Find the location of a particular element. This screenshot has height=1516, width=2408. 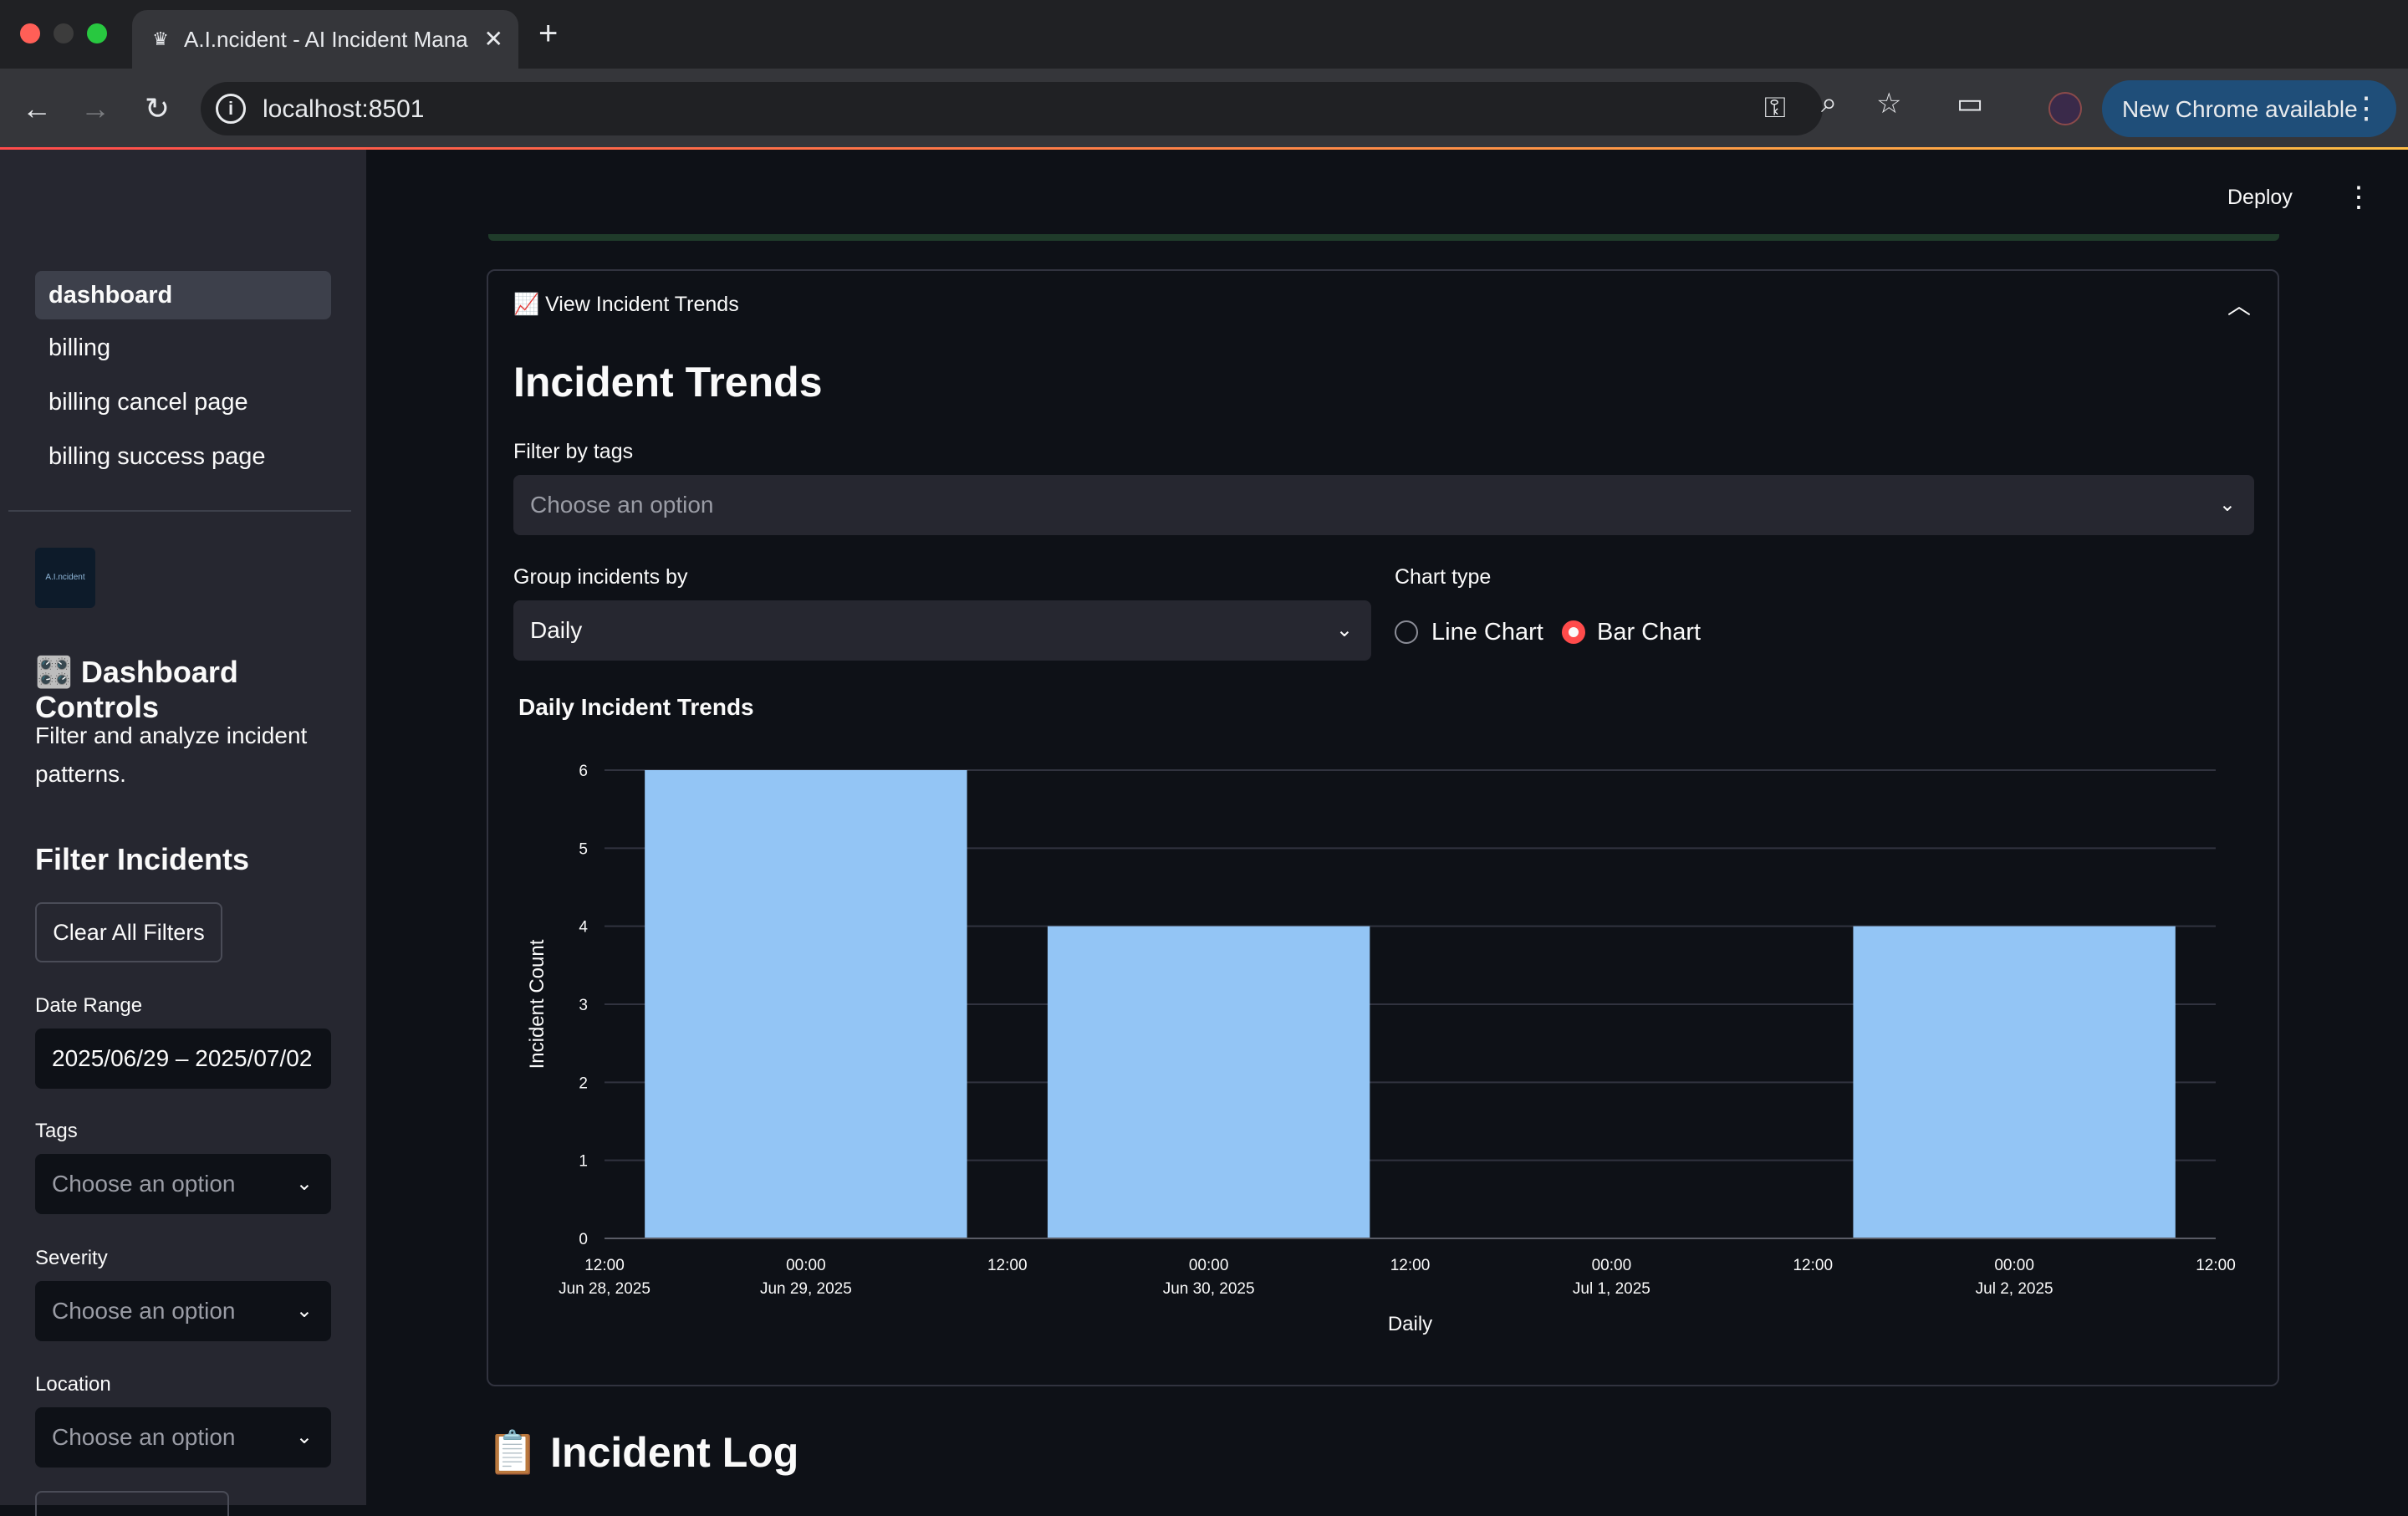

line-chart-label: Line Chart is located at coordinates (1487, 632).